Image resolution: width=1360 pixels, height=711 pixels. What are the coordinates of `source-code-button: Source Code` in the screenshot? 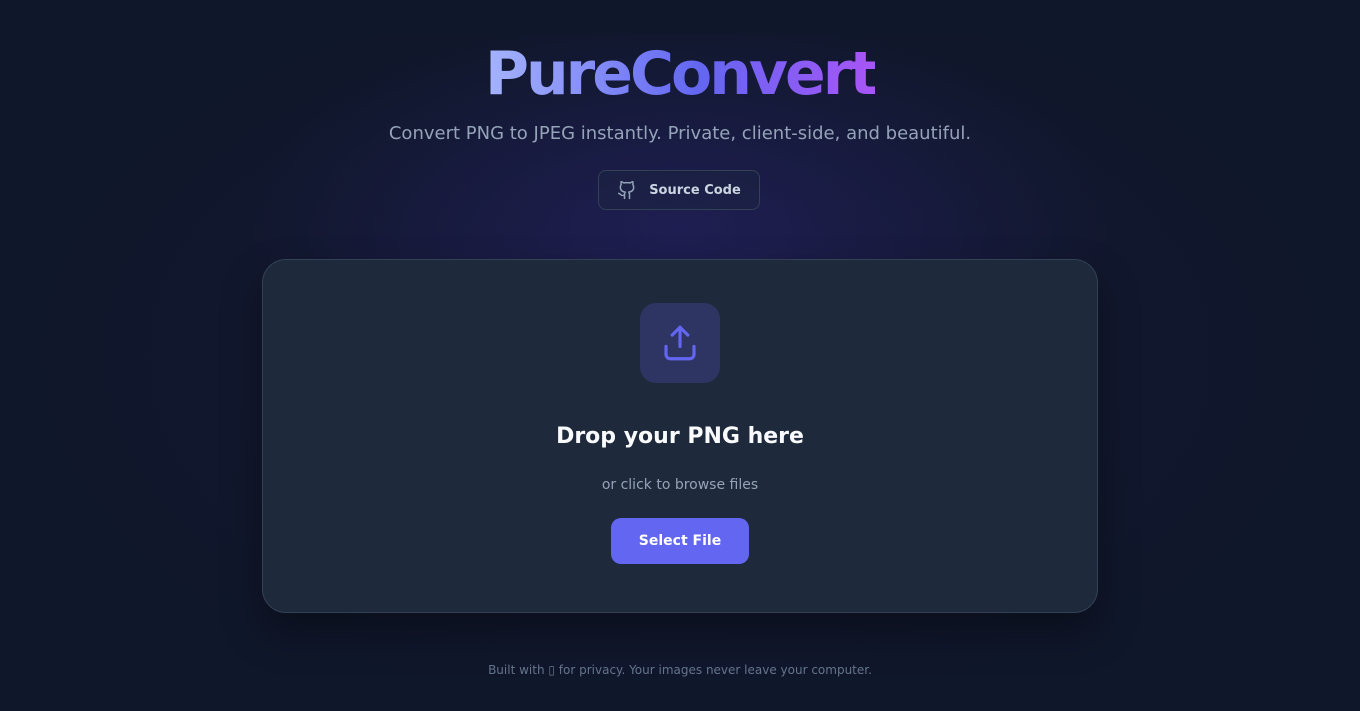 It's located at (679, 190).